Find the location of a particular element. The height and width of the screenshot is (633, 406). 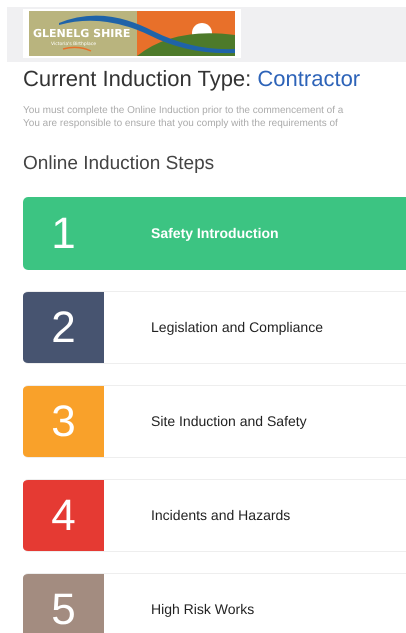

step-label: Incidents and Hazards is located at coordinates (220, 515).